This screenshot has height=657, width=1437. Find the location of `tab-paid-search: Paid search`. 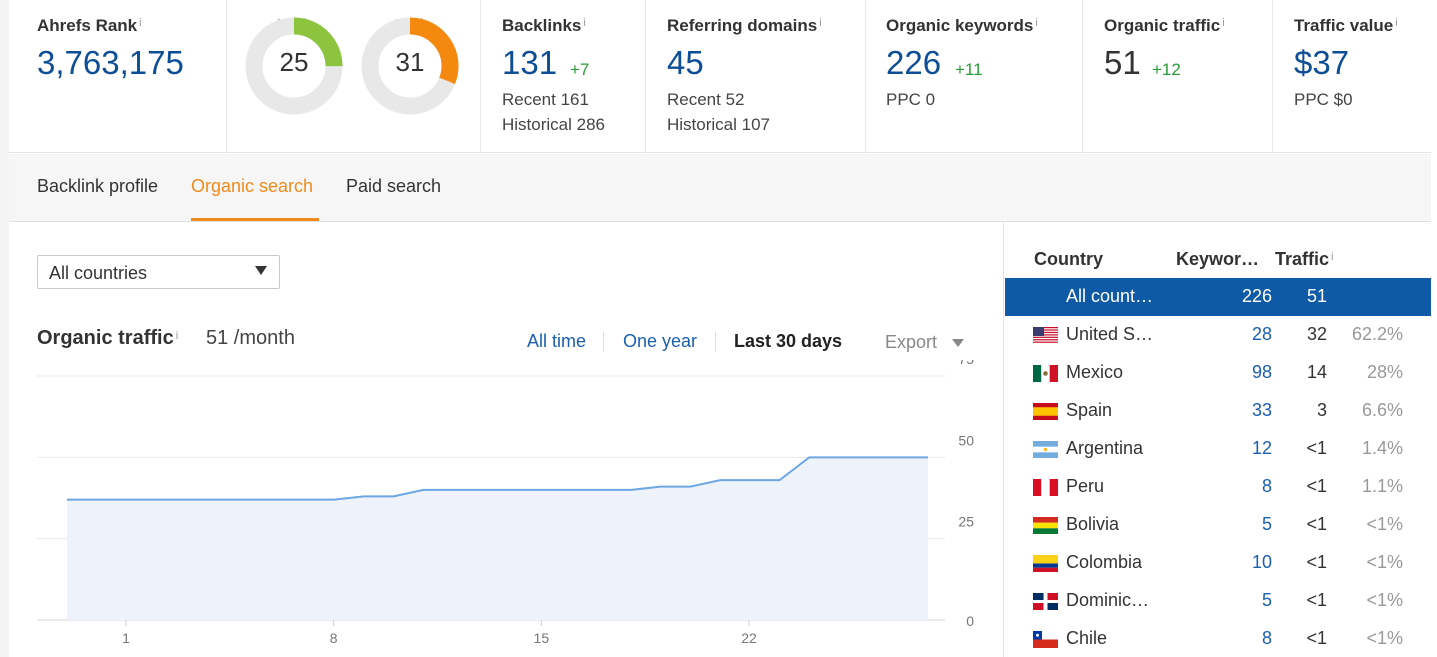

tab-paid-search: Paid search is located at coordinates (393, 186).